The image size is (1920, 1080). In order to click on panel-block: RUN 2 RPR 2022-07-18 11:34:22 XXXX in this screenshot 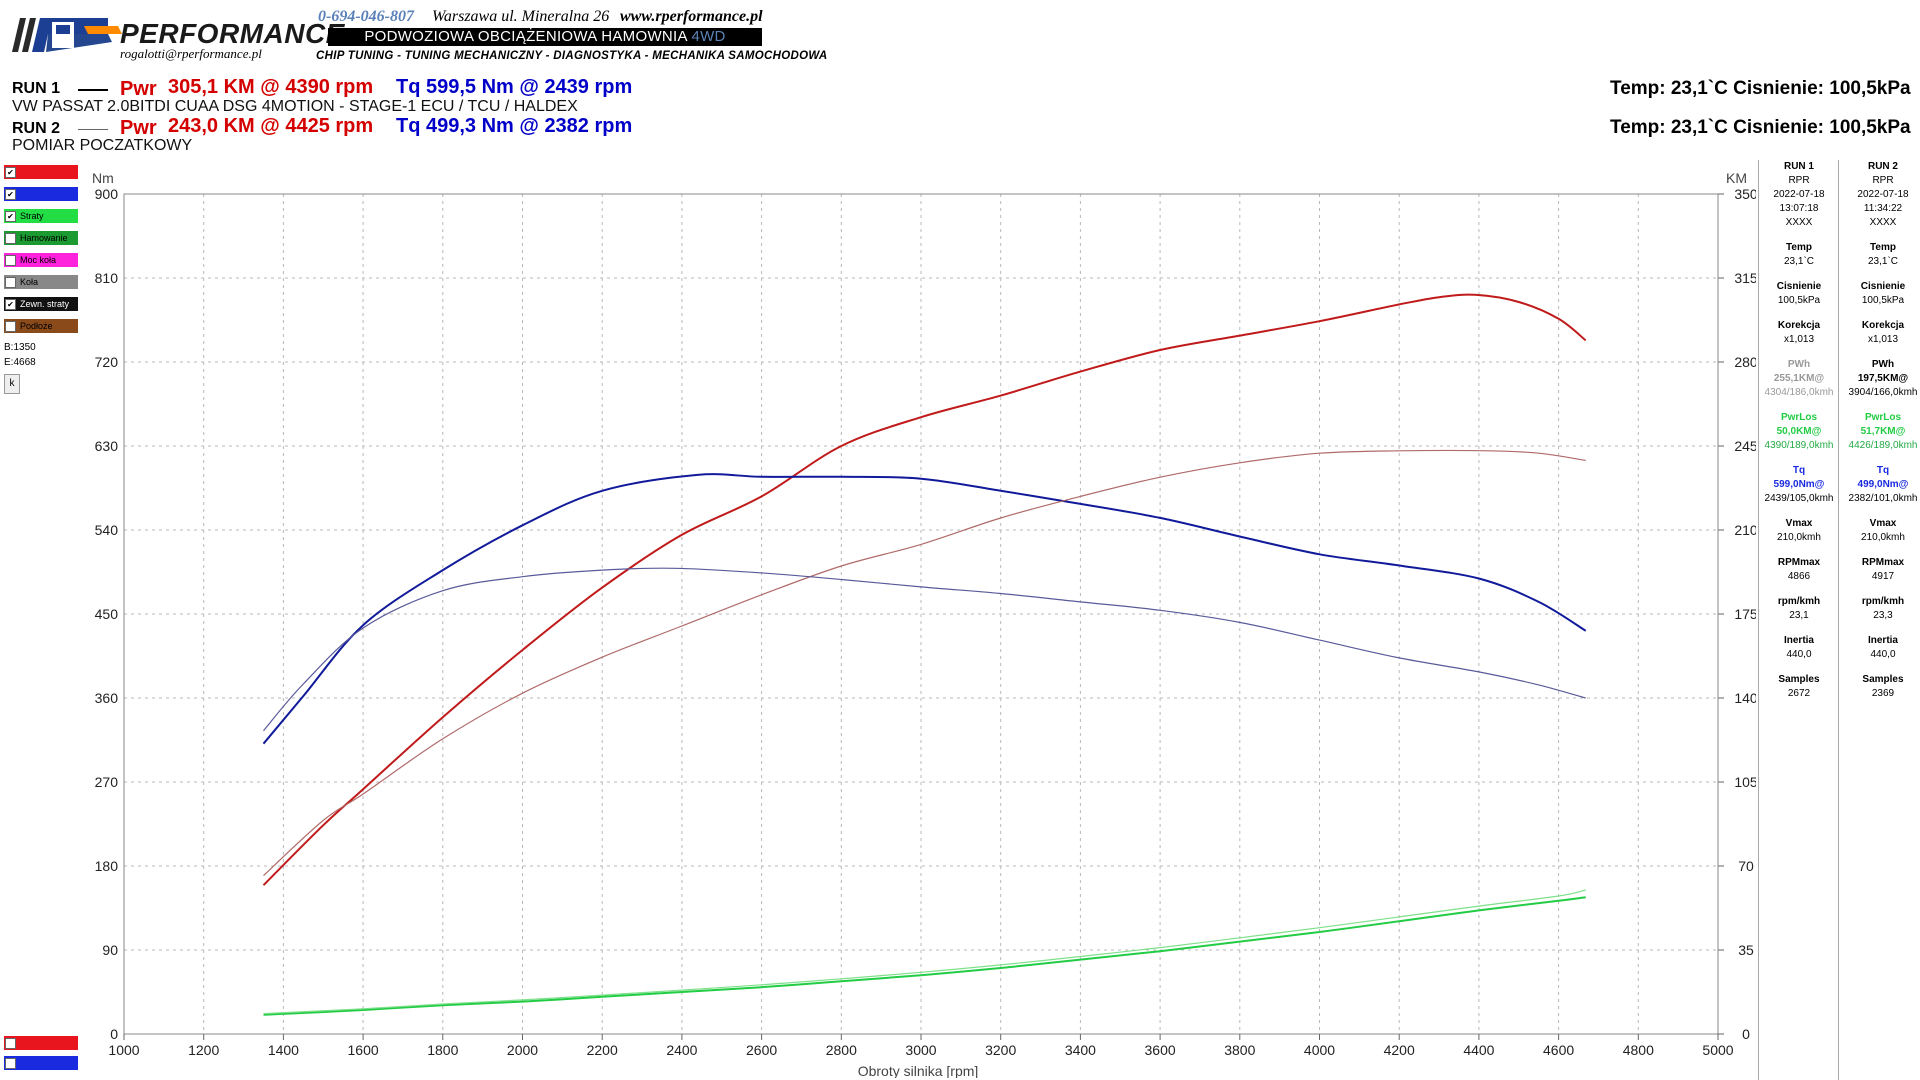, I will do `click(1881, 195)`.